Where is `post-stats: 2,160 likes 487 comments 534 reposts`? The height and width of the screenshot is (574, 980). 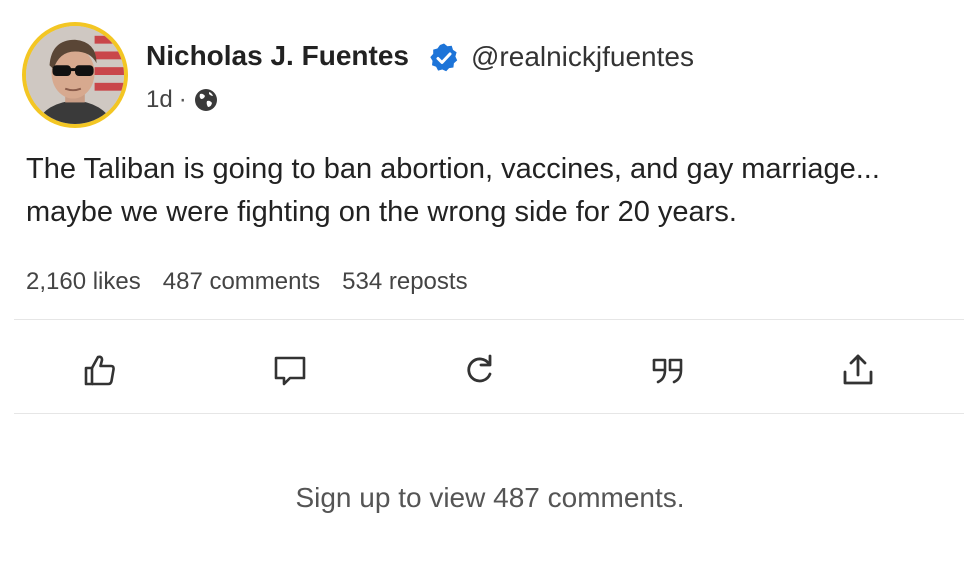
post-stats: 2,160 likes 487 comments 534 reposts is located at coordinates (247, 282).